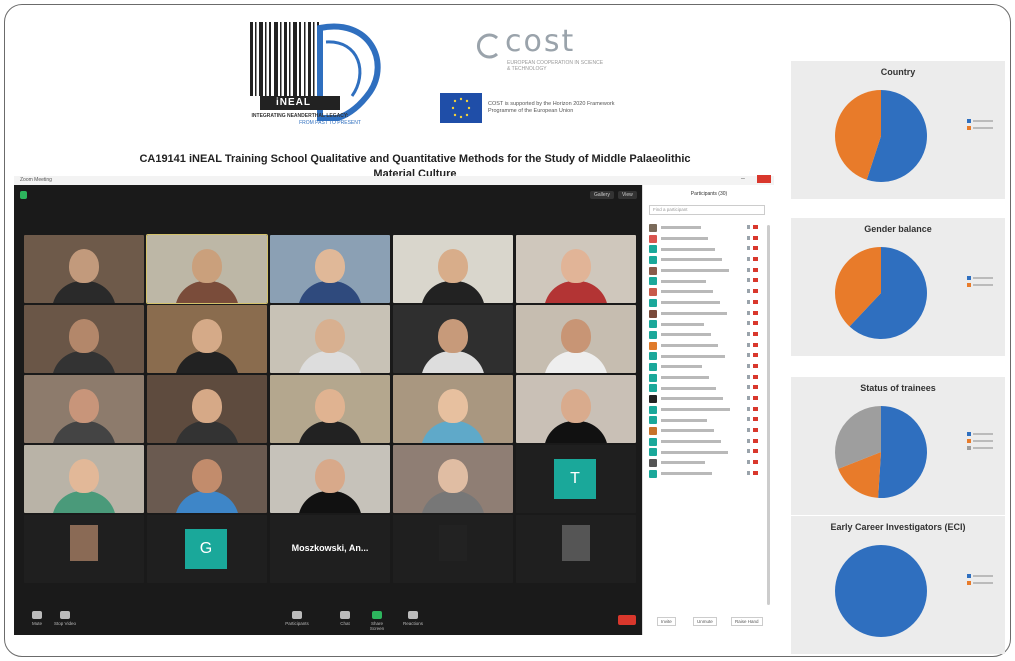 This screenshot has height=661, width=1015. Describe the element at coordinates (207, 549) in the screenshot. I see `participant-video-tile: G` at that location.